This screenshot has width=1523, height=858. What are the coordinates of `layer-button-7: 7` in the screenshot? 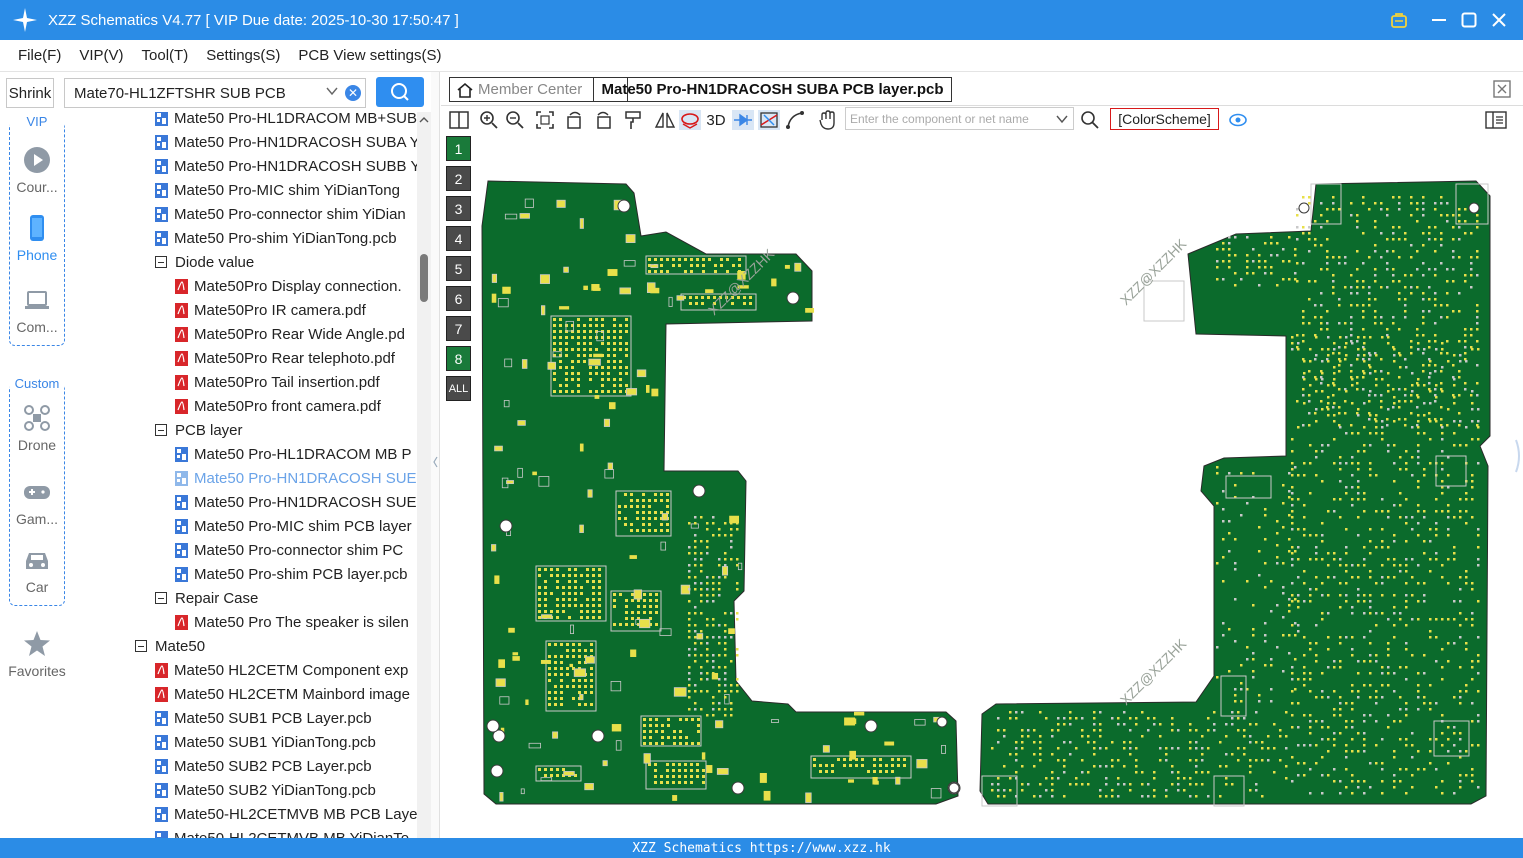 It's located at (458, 328).